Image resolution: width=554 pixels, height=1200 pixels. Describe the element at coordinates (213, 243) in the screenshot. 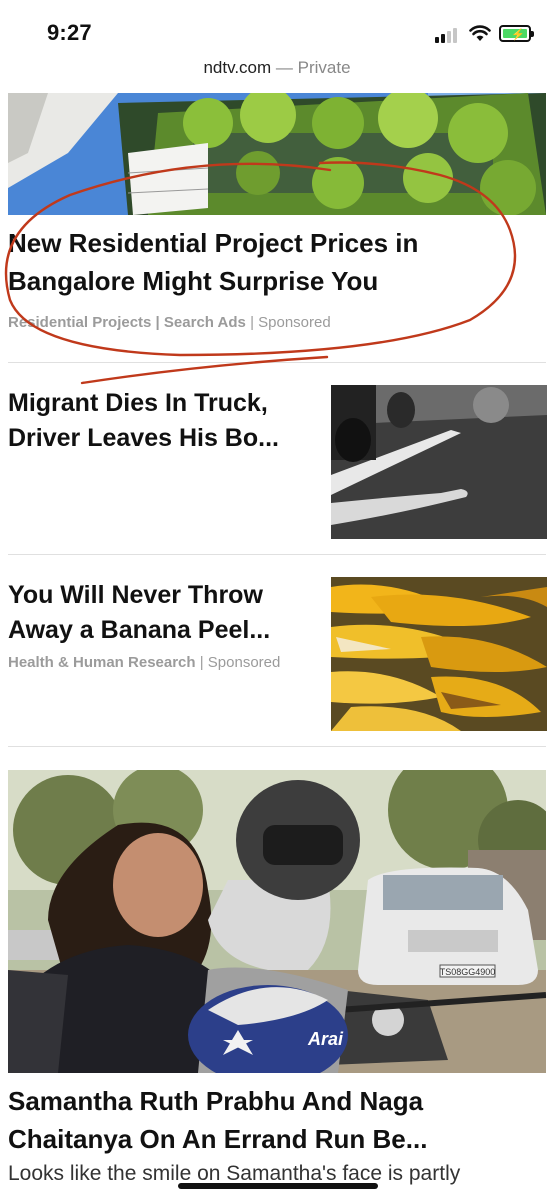

I see `headline-line: New Residential Project Prices in` at that location.